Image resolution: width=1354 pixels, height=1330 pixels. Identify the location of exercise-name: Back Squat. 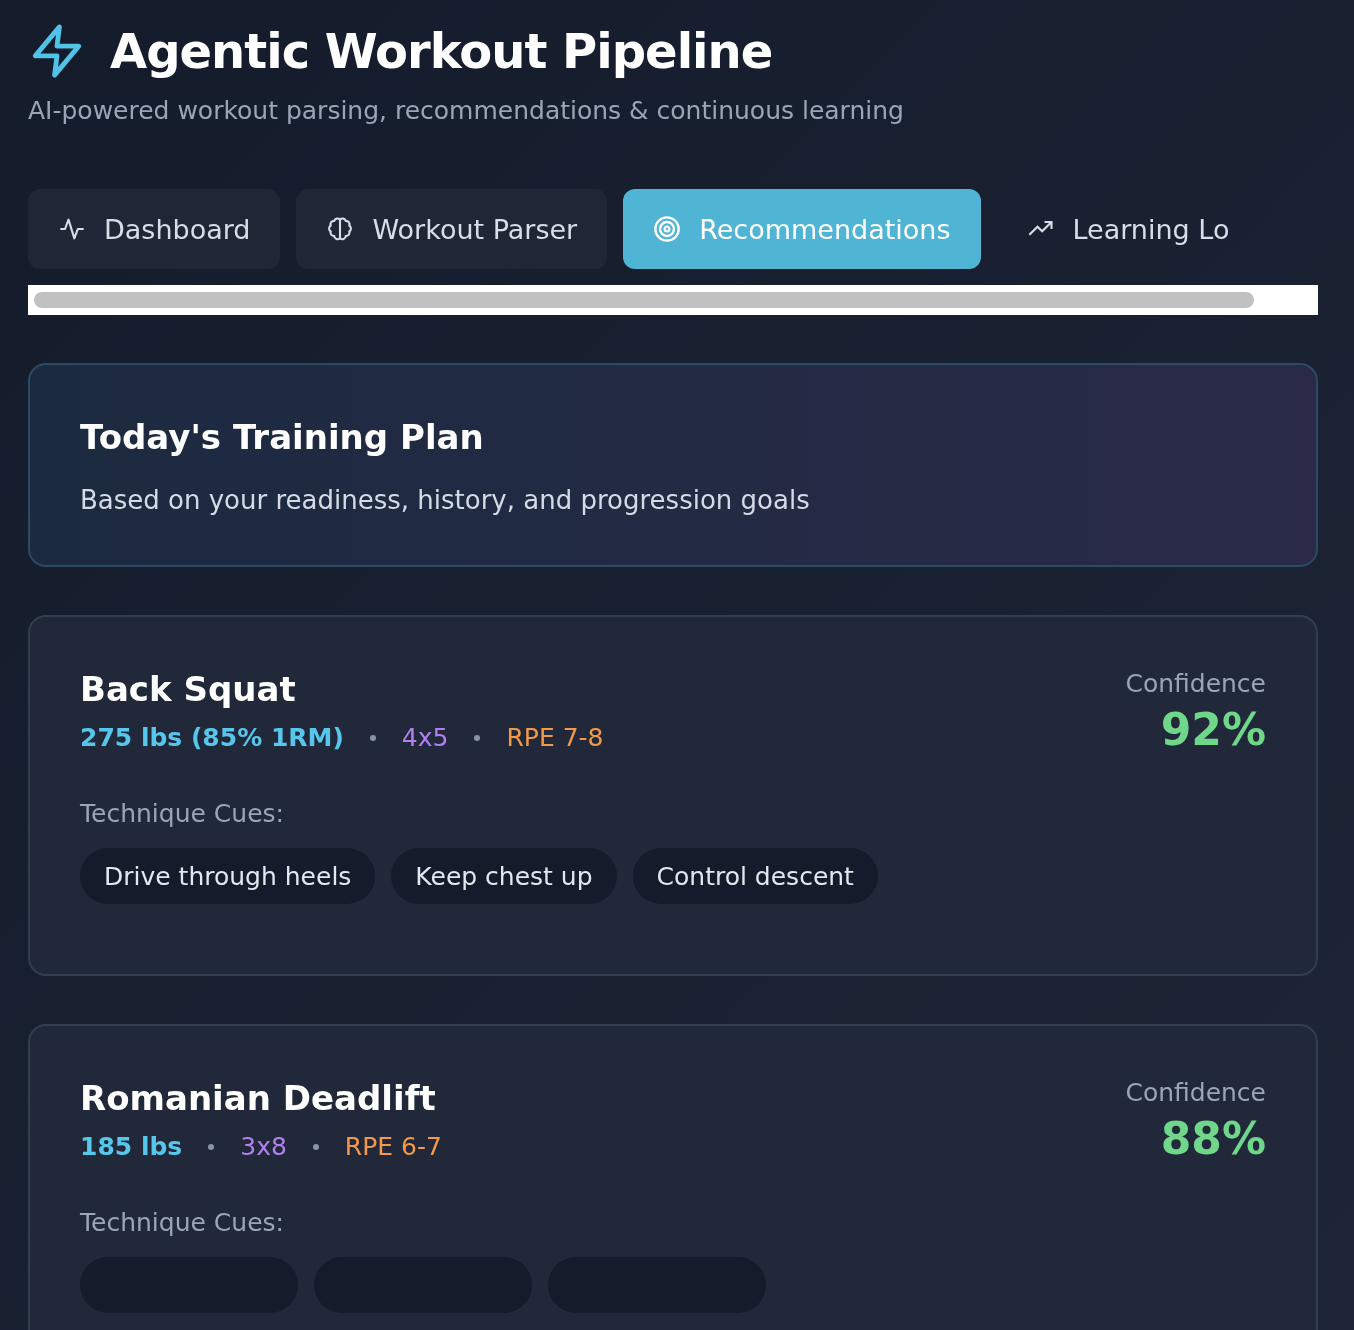
(188, 689).